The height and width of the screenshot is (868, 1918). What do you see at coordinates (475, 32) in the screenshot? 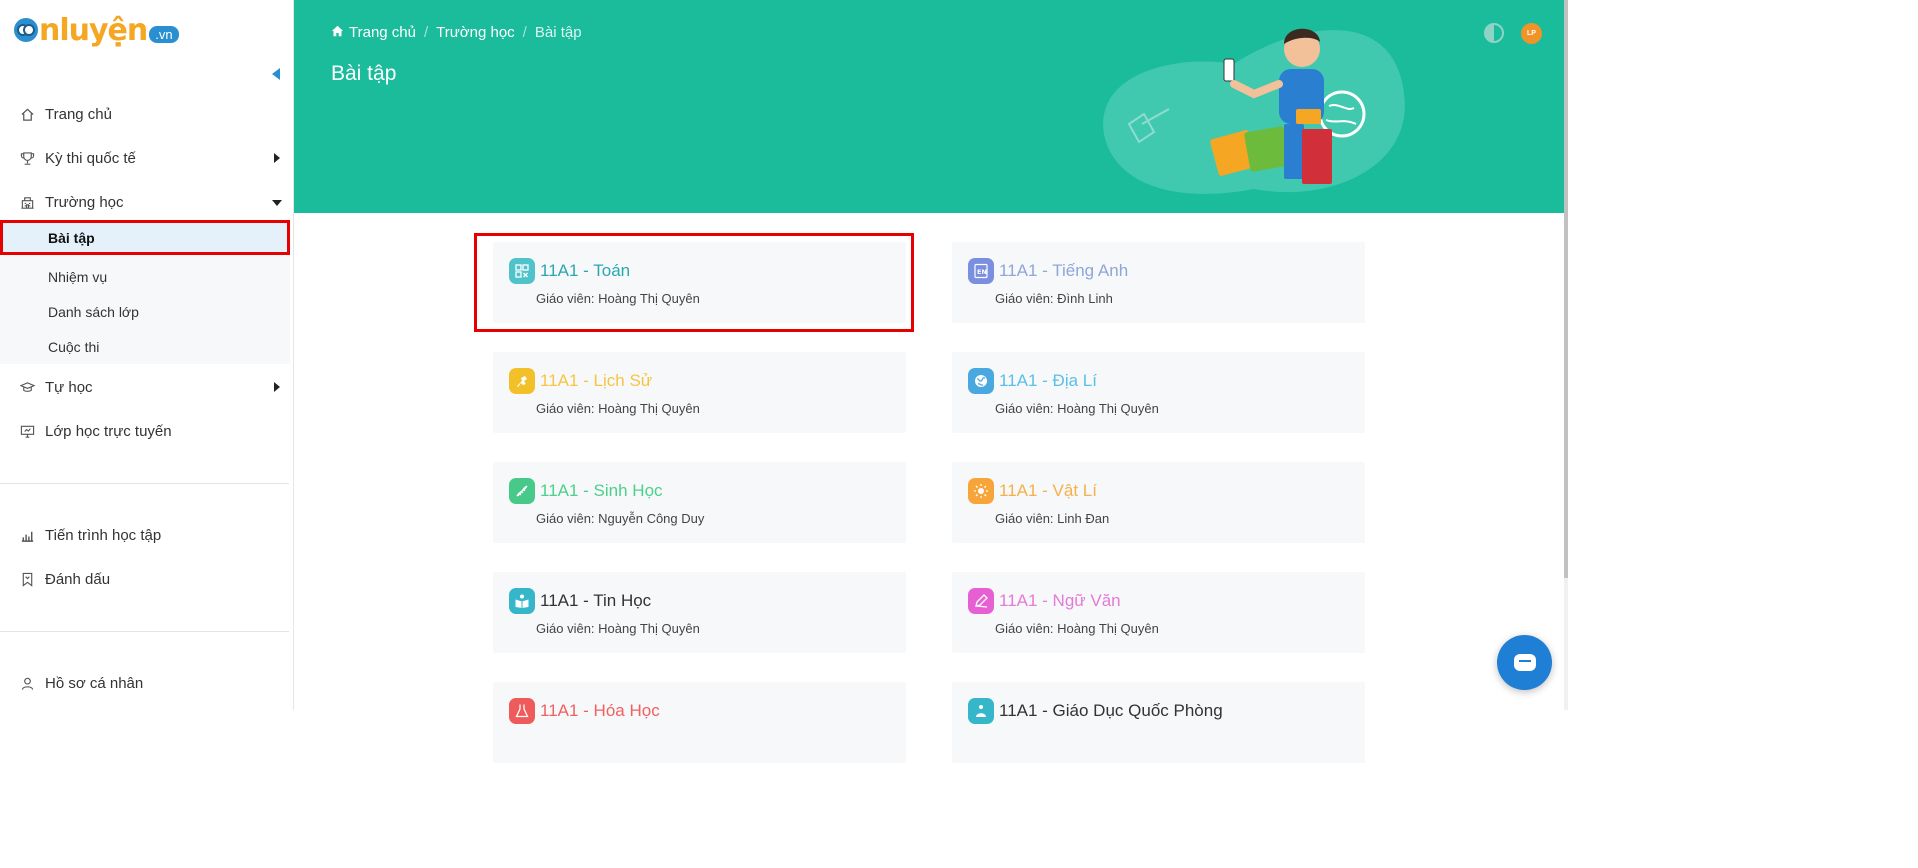
I see `breadcrumb-school-link: Trường học` at bounding box center [475, 32].